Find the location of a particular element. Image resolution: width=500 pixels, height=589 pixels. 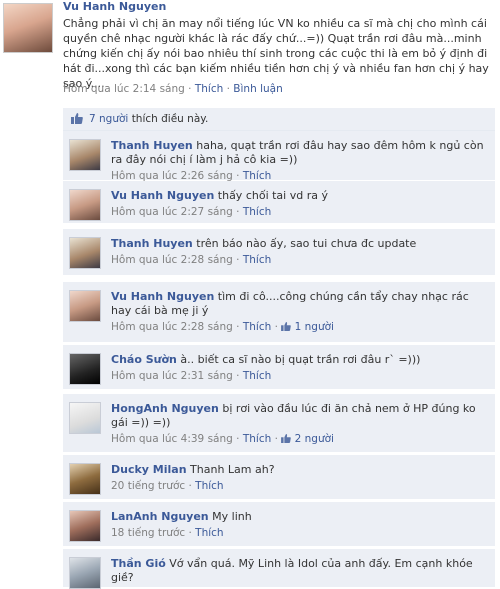

comment-meta: Hôm qua lúc 2:28 sáng · Thích · 1 người is located at coordinates (301, 327).